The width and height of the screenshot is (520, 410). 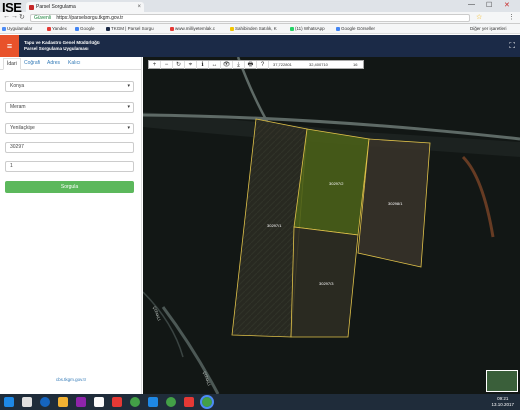 I want to click on coord-extra: 16, so click(x=355, y=64).